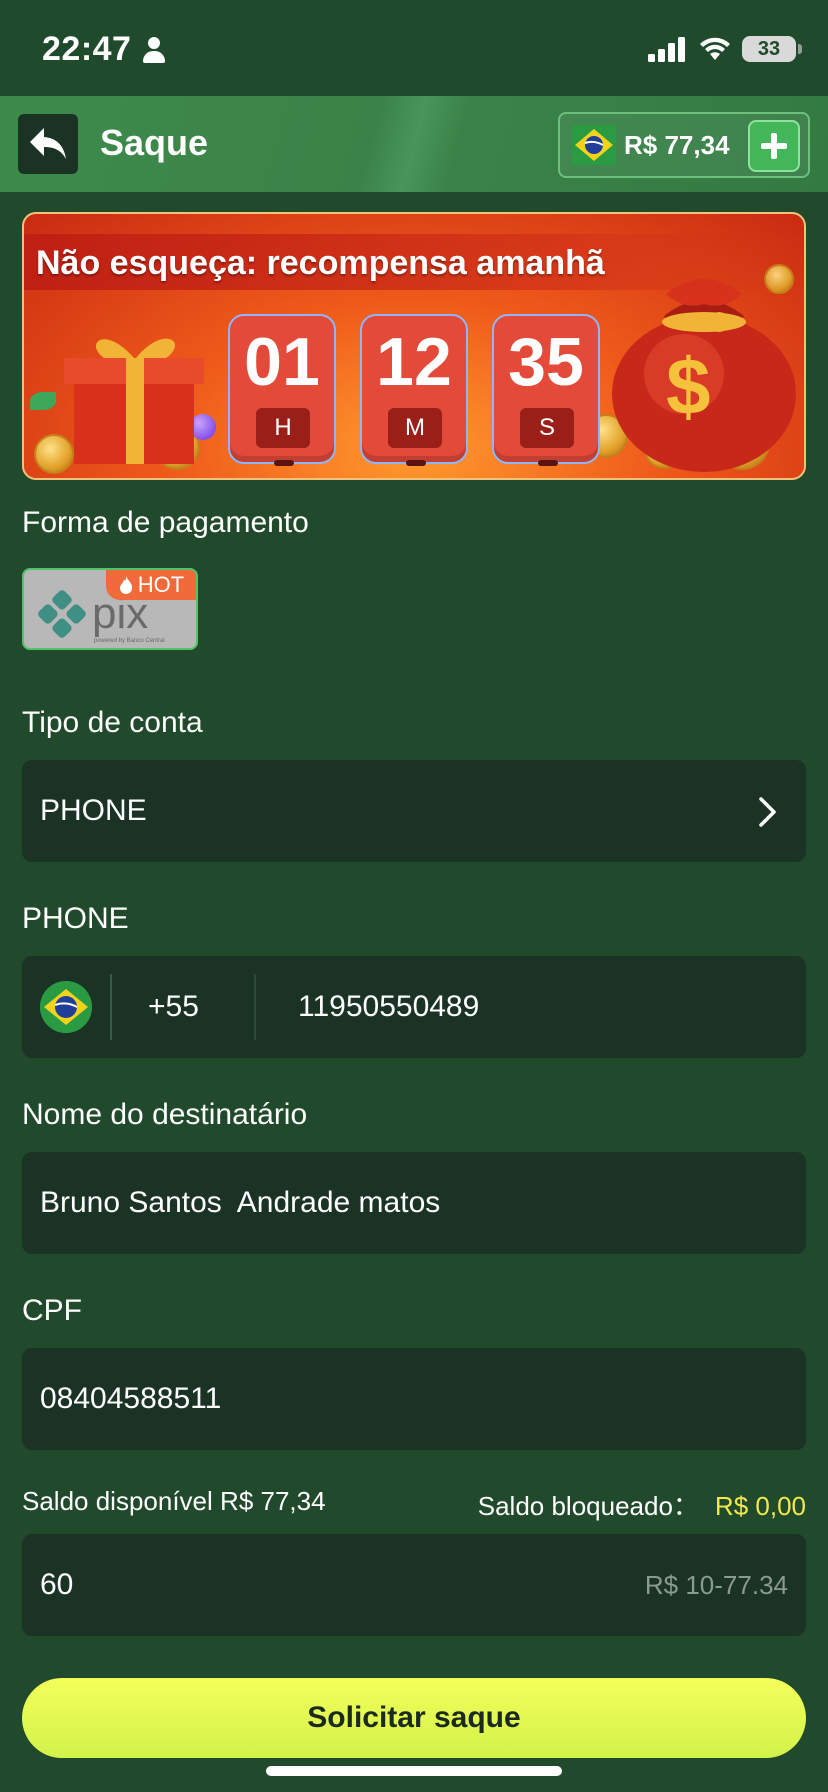  What do you see at coordinates (666, 49) in the screenshot?
I see `signal-icon` at bounding box center [666, 49].